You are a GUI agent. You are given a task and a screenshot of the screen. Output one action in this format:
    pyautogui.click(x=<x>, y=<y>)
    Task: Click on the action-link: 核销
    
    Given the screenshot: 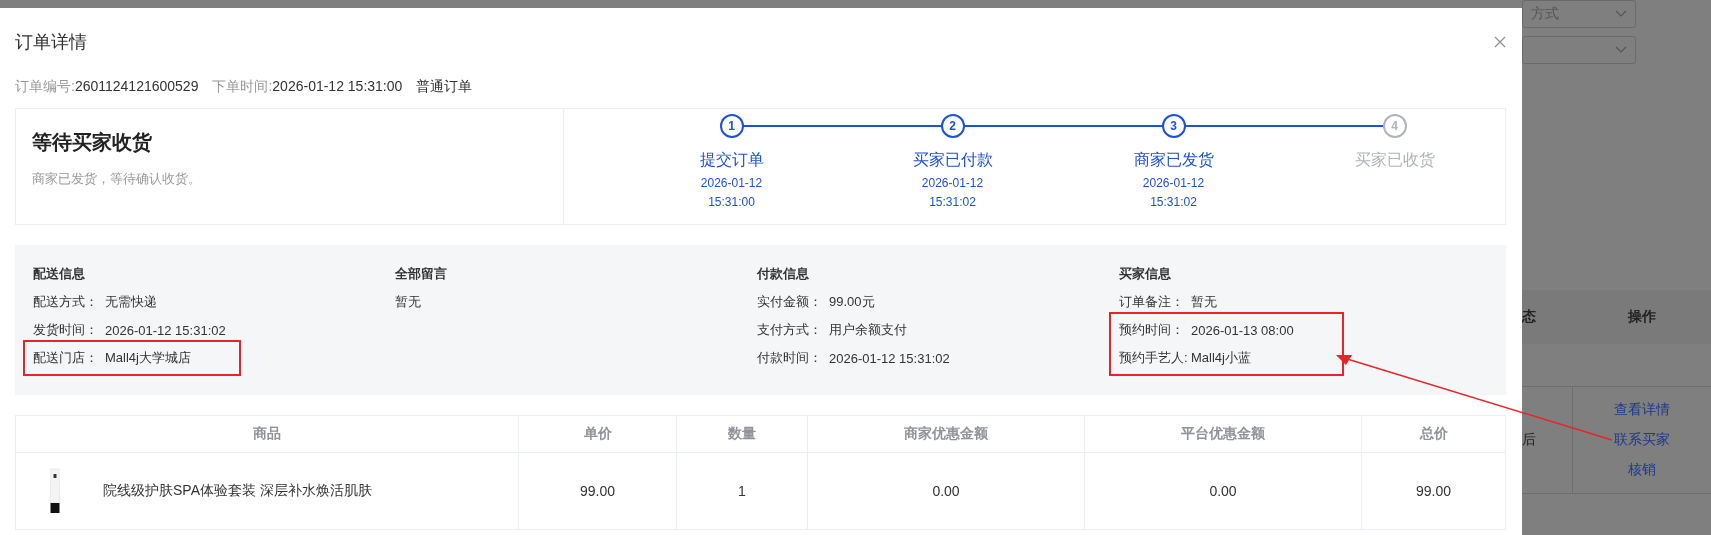 What is the action you would take?
    pyautogui.click(x=1642, y=470)
    